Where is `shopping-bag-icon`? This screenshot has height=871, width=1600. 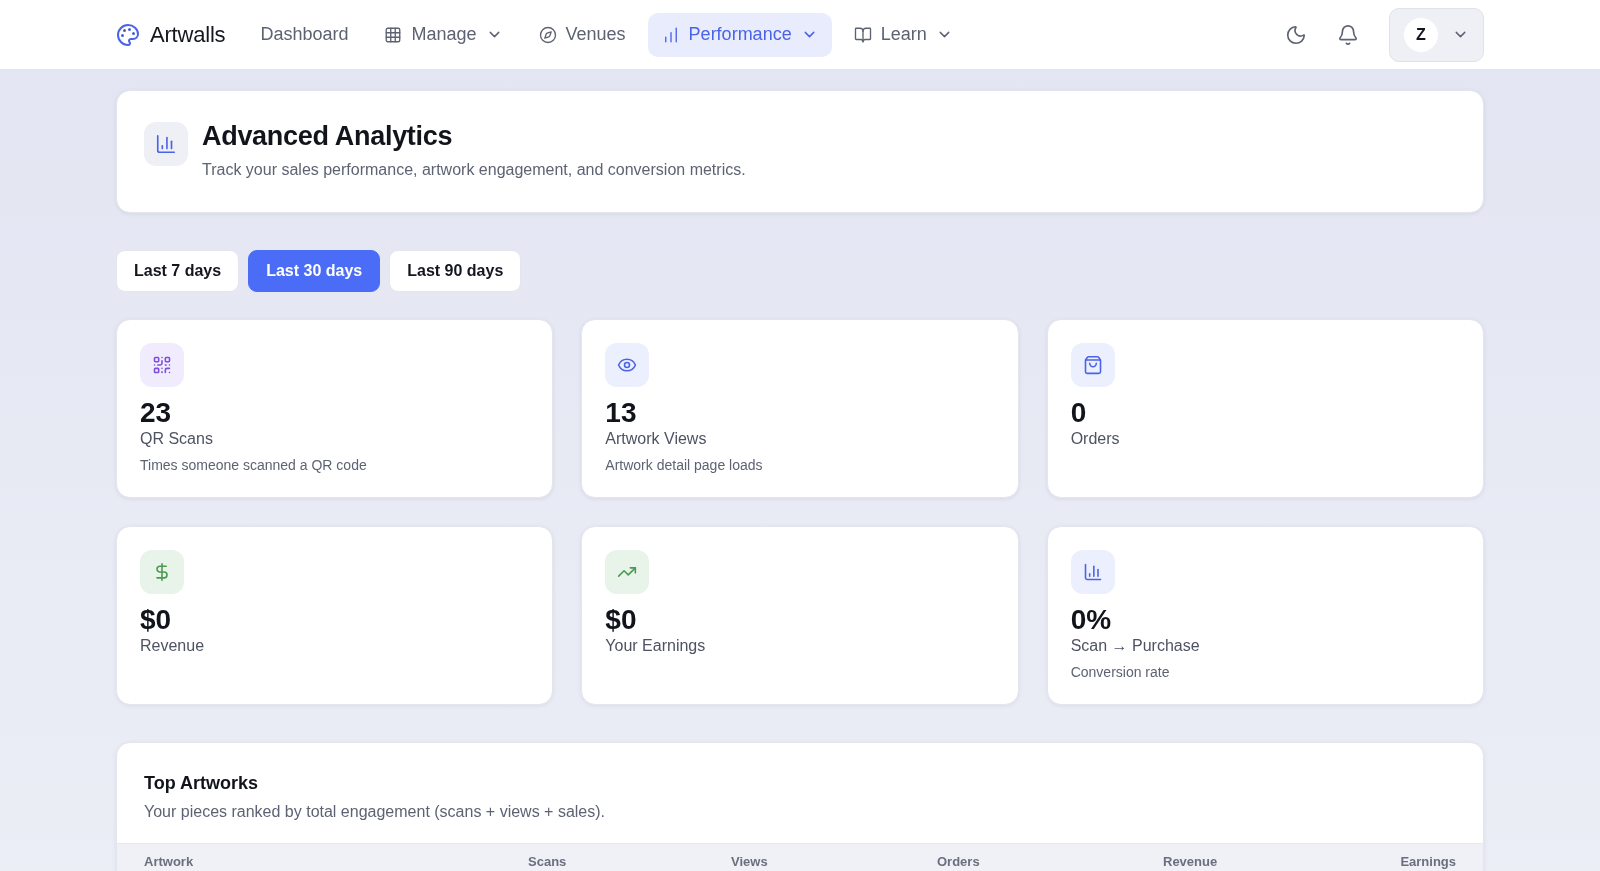 shopping-bag-icon is located at coordinates (1092, 365).